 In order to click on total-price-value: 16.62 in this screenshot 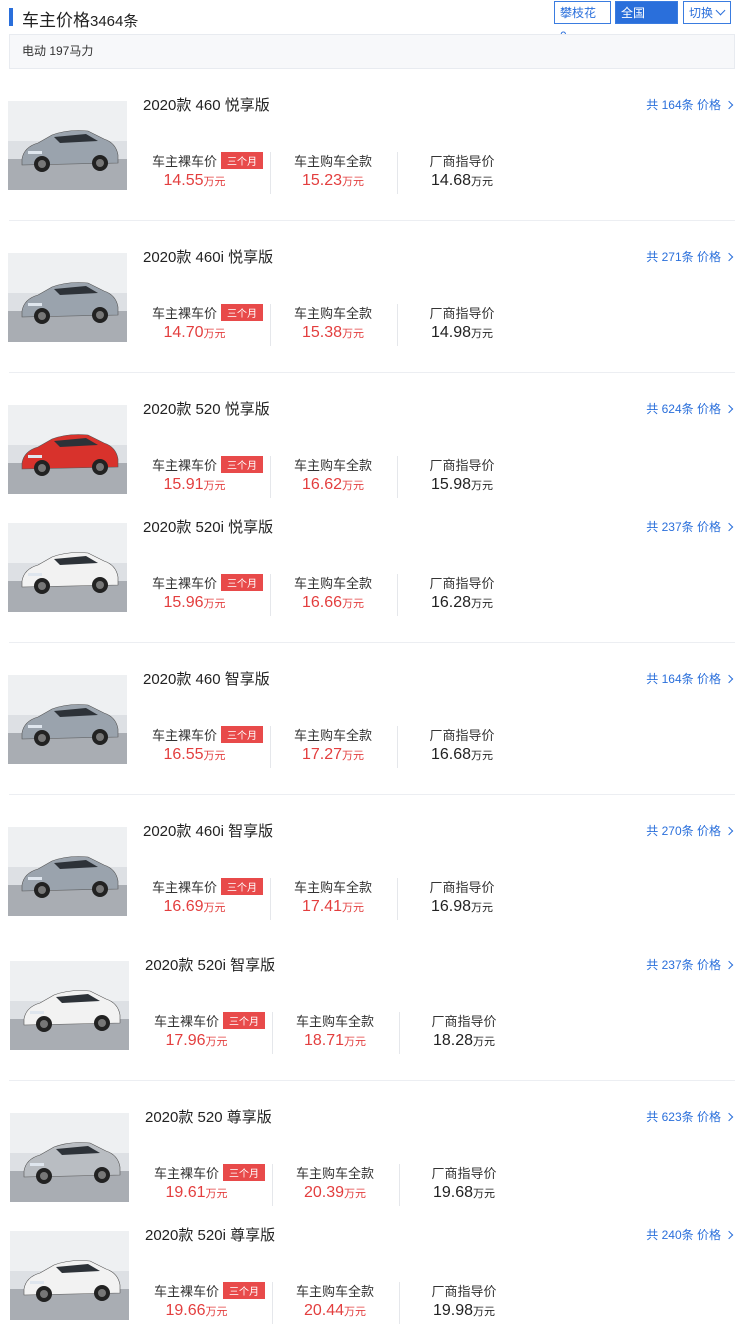, I will do `click(322, 484)`.